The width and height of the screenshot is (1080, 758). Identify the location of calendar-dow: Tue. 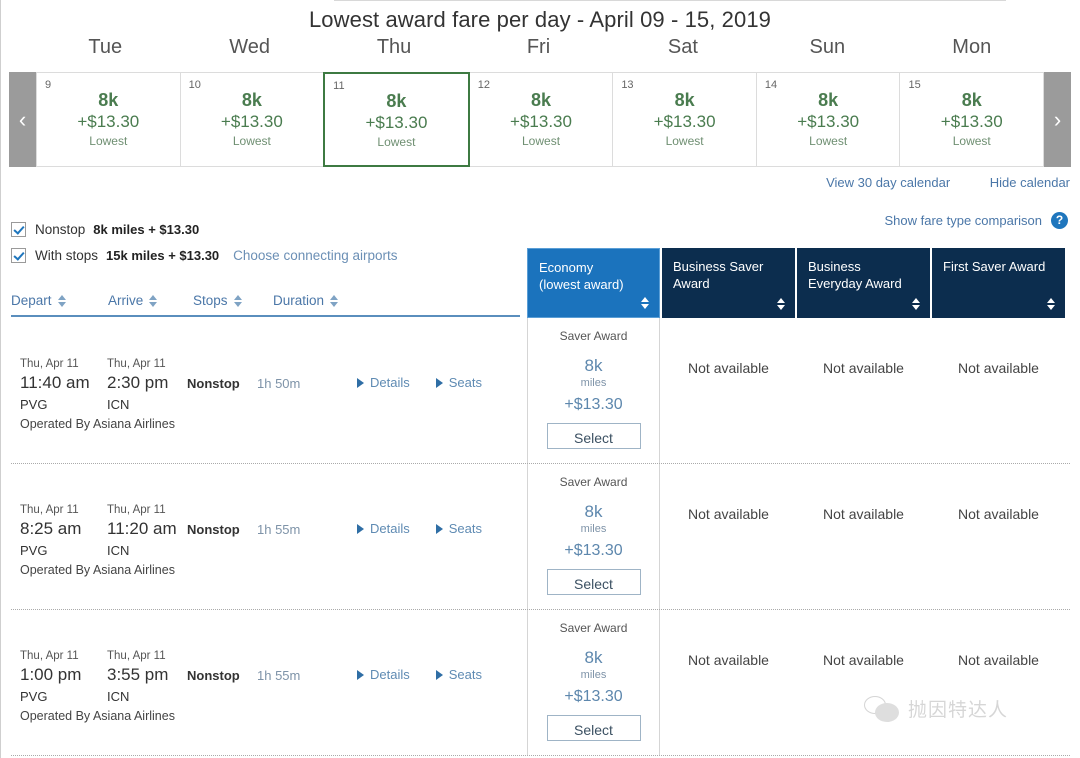
(105, 47).